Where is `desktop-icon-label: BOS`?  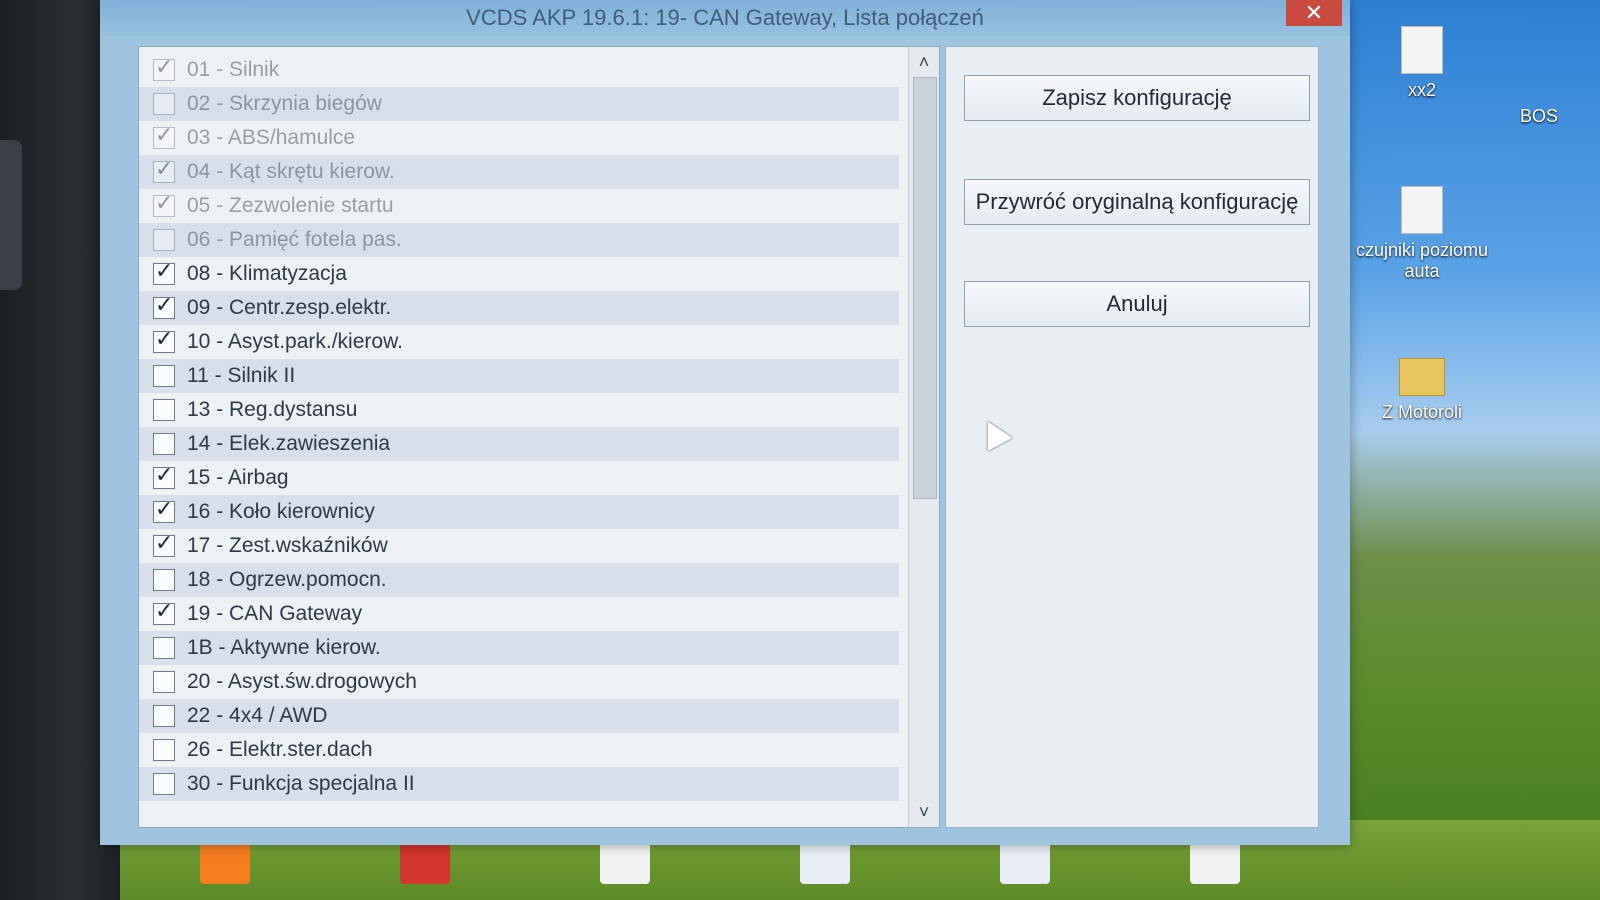
desktop-icon-label: BOS is located at coordinates (1539, 116).